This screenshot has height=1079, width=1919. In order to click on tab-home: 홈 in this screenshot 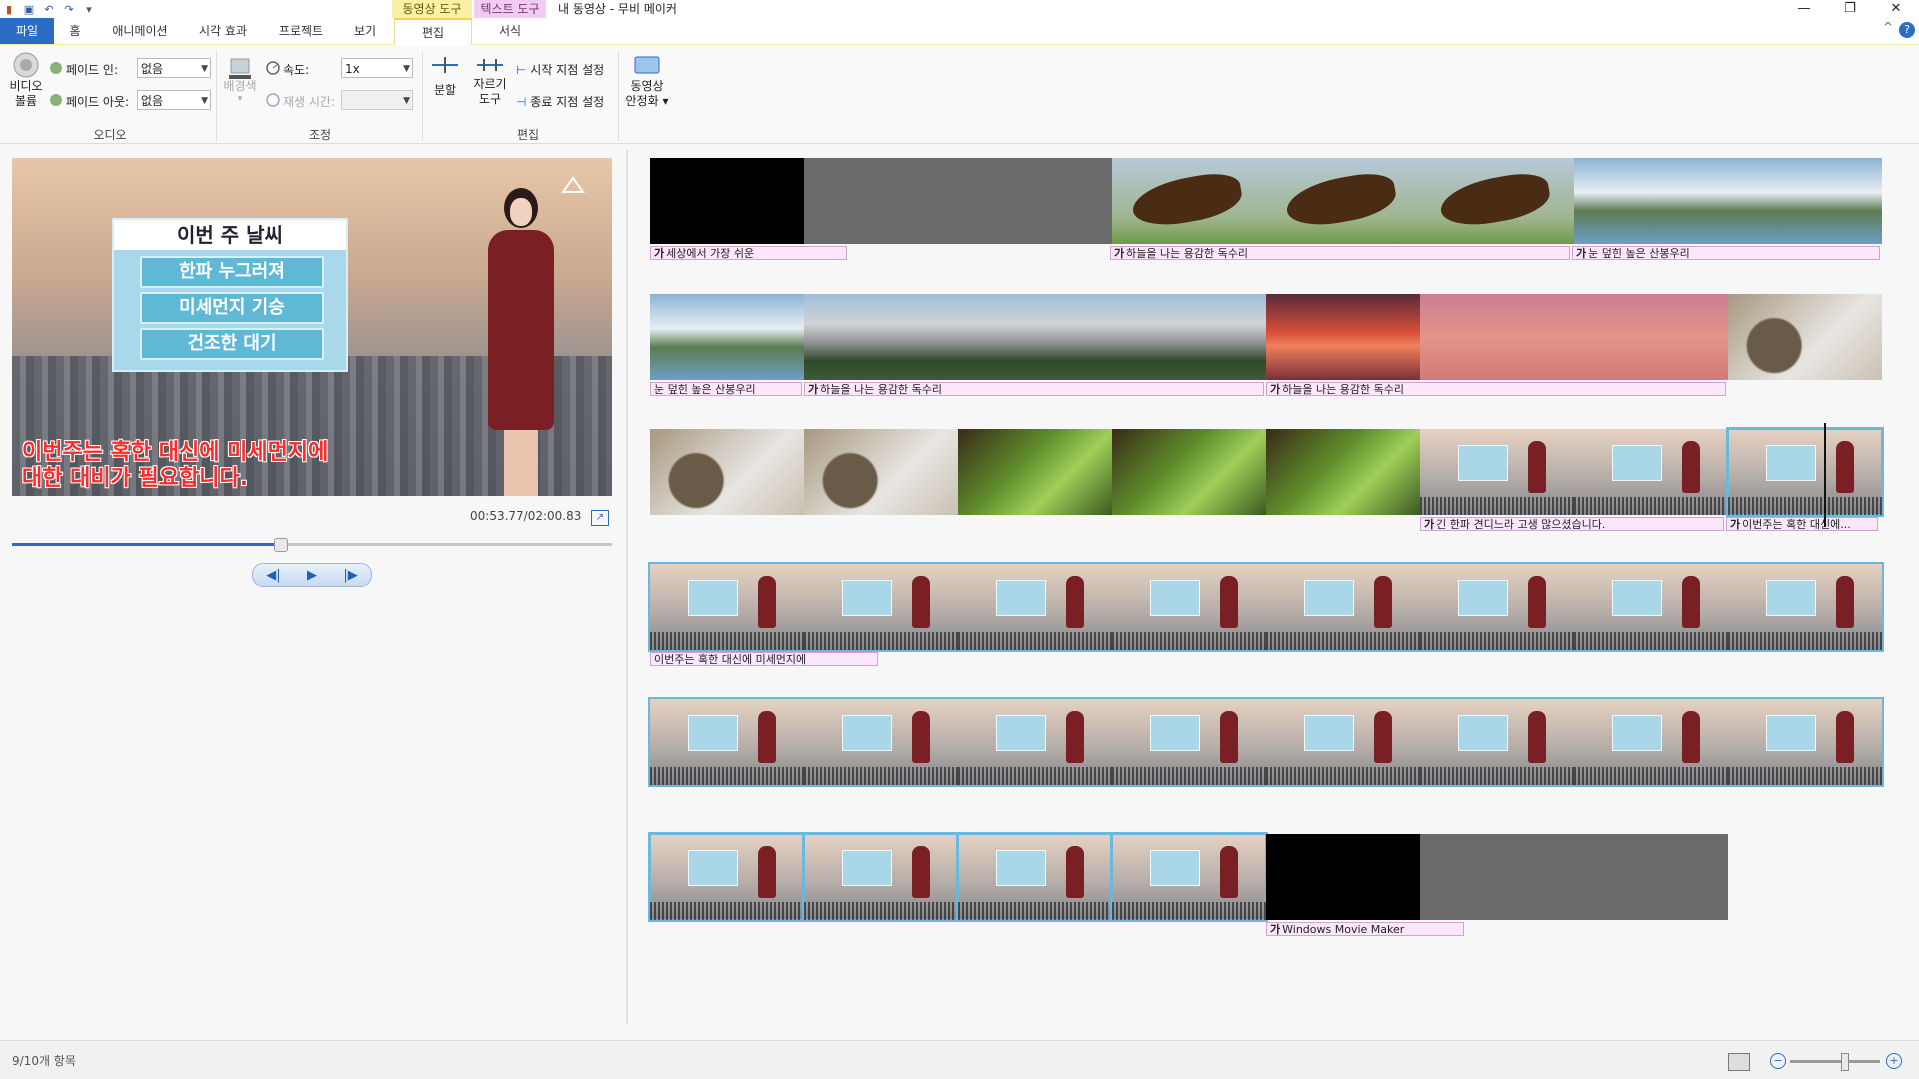, I will do `click(75, 31)`.